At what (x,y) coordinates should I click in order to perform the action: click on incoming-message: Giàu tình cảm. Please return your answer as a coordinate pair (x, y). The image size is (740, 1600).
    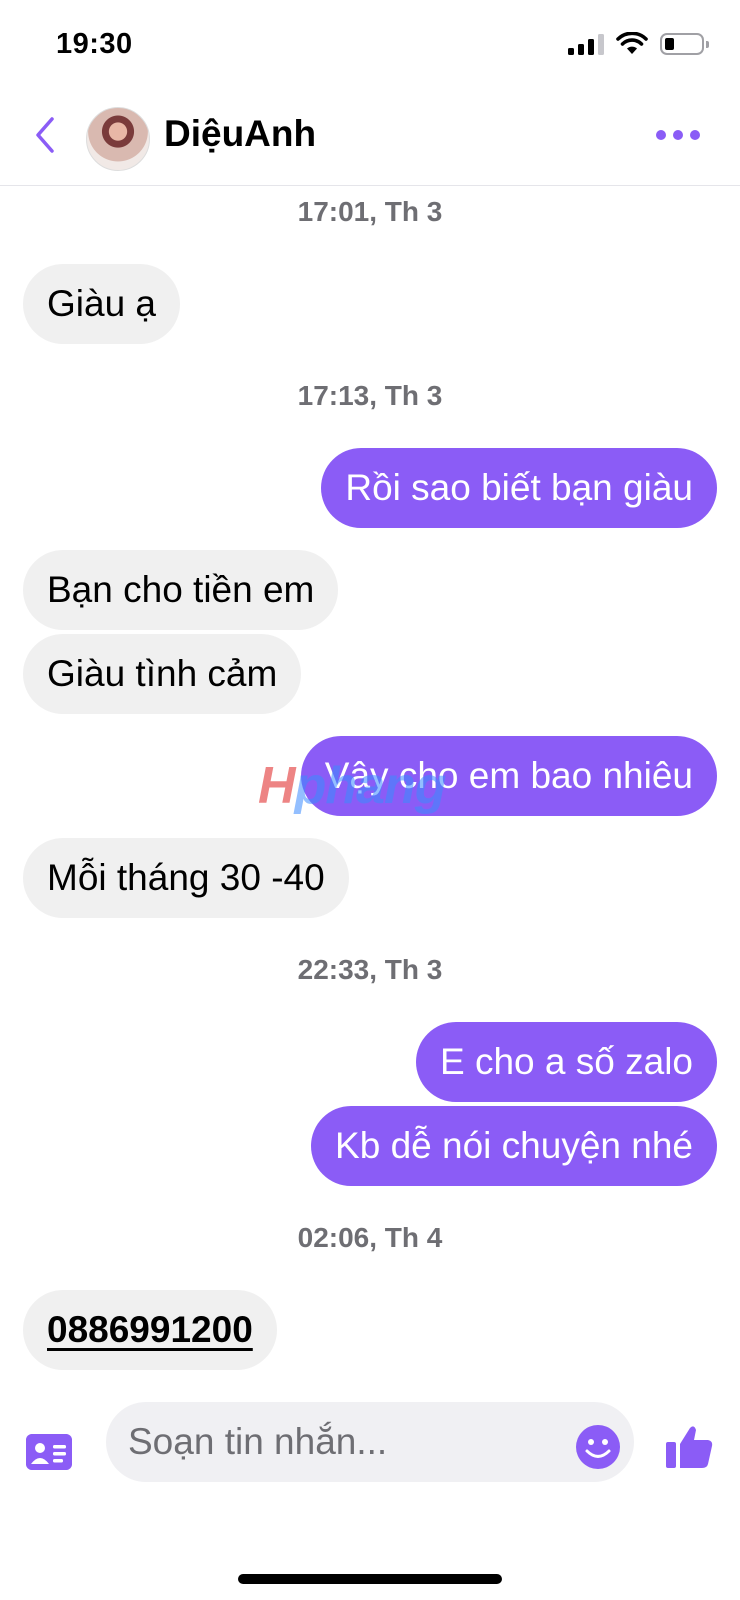
    Looking at the image, I should click on (162, 674).